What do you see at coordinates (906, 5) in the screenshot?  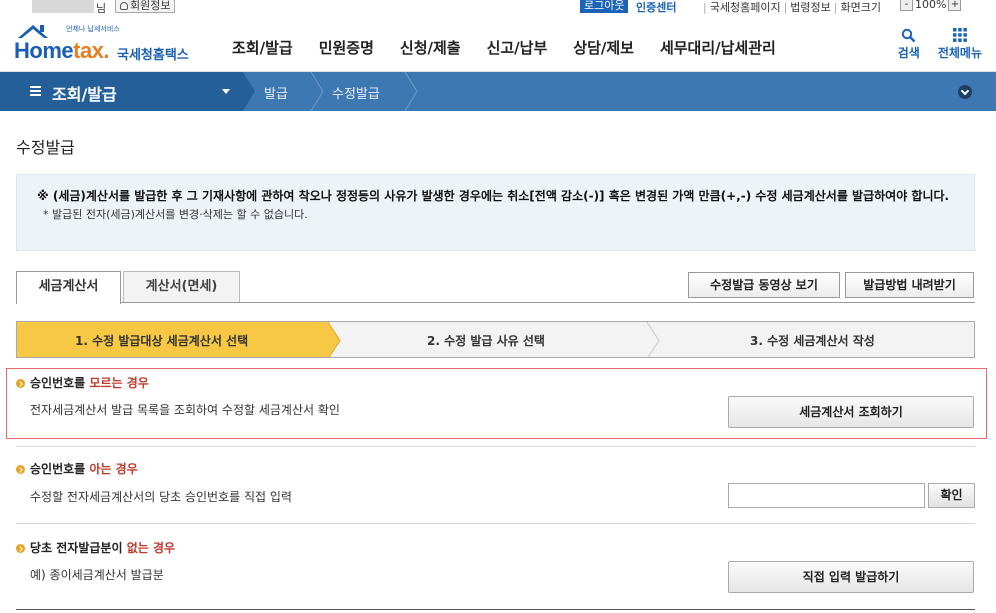 I see `zoom-out-button: -` at bounding box center [906, 5].